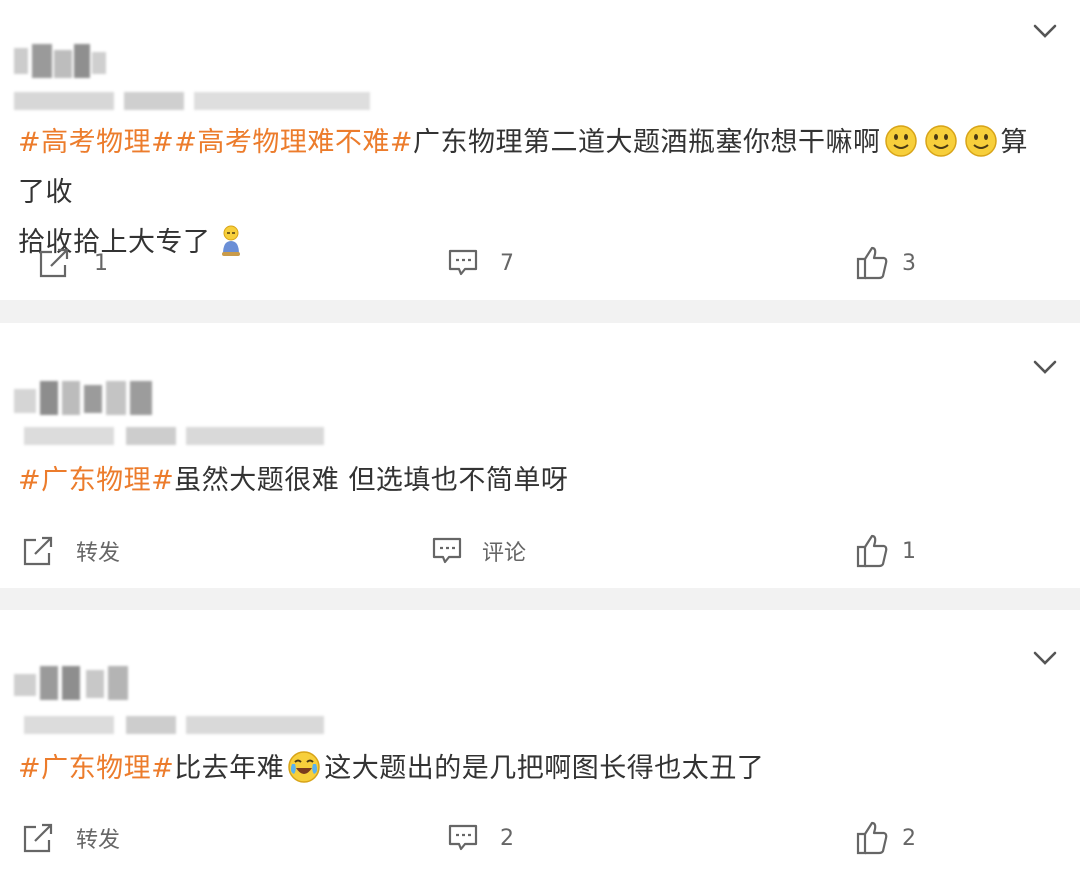 This screenshot has width=1080, height=878. I want to click on repost-count: 1, so click(101, 263).